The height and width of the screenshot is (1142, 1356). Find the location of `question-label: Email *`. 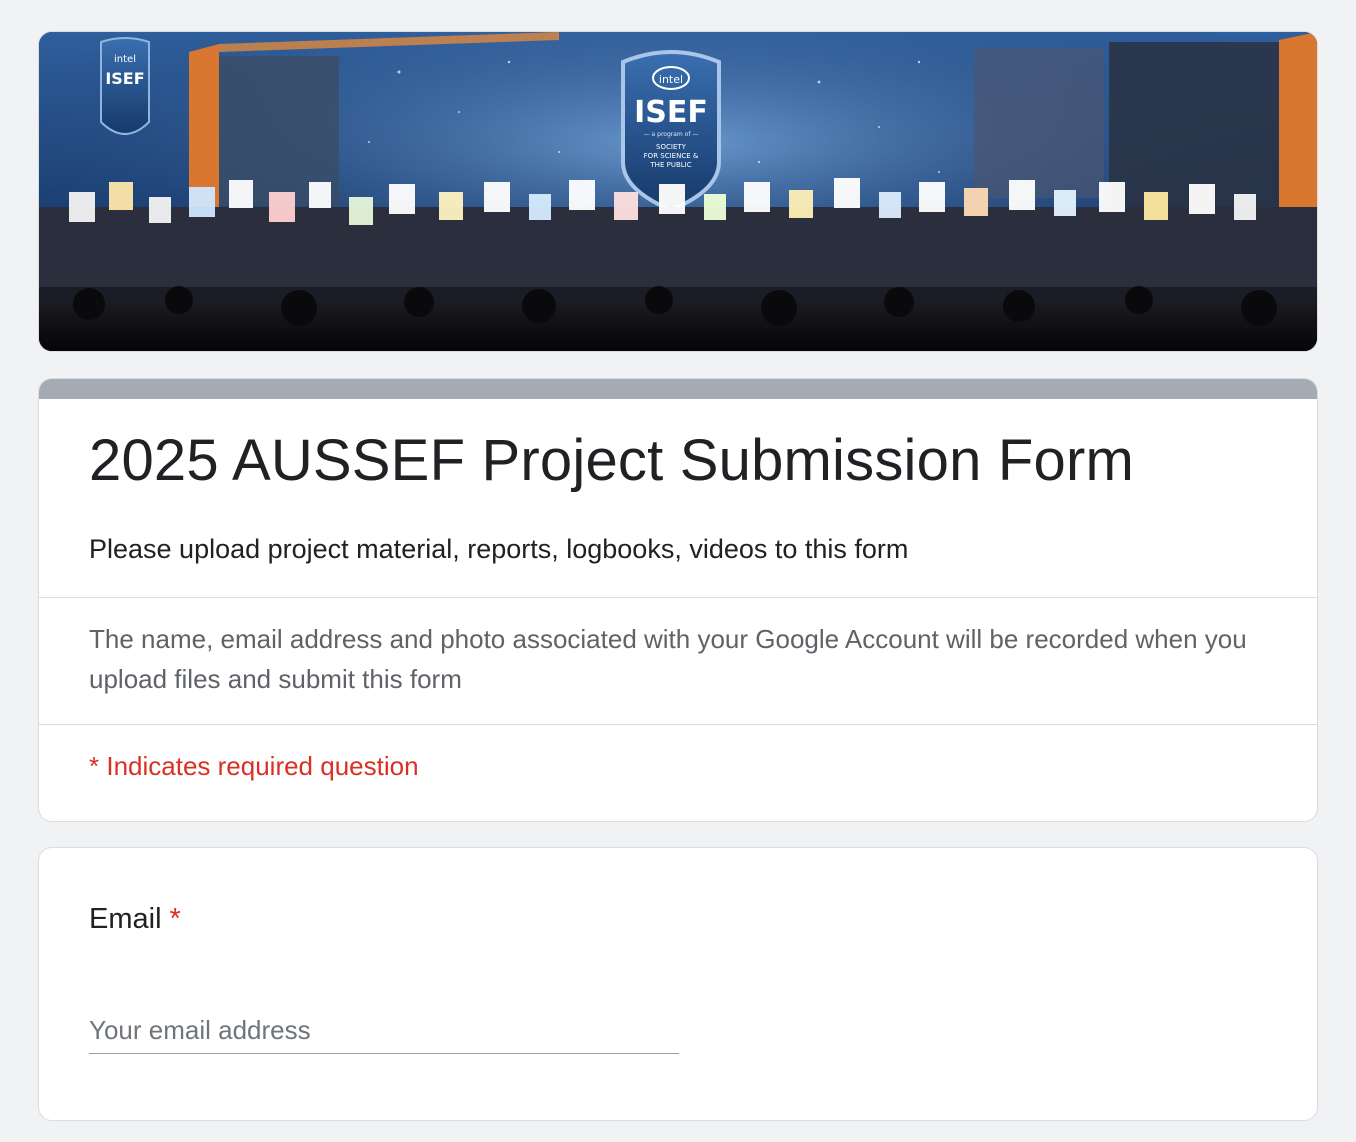

question-label: Email * is located at coordinates (135, 919).